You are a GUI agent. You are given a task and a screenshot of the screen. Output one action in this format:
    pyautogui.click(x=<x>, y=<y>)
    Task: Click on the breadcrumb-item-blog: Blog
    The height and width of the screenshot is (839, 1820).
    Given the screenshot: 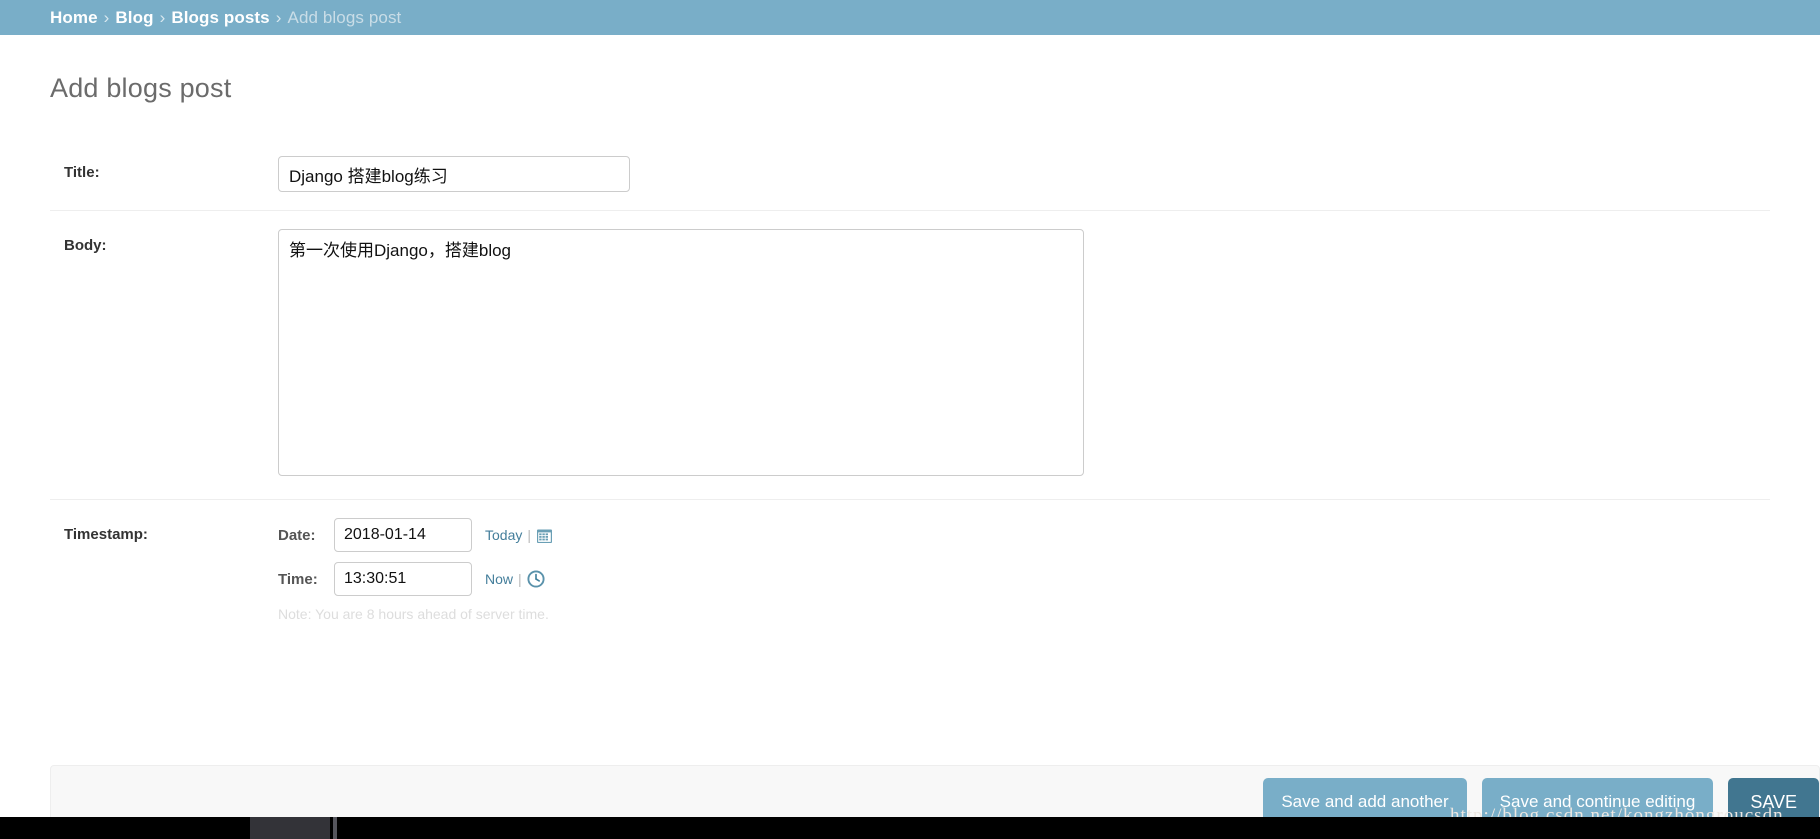 What is the action you would take?
    pyautogui.click(x=134, y=18)
    